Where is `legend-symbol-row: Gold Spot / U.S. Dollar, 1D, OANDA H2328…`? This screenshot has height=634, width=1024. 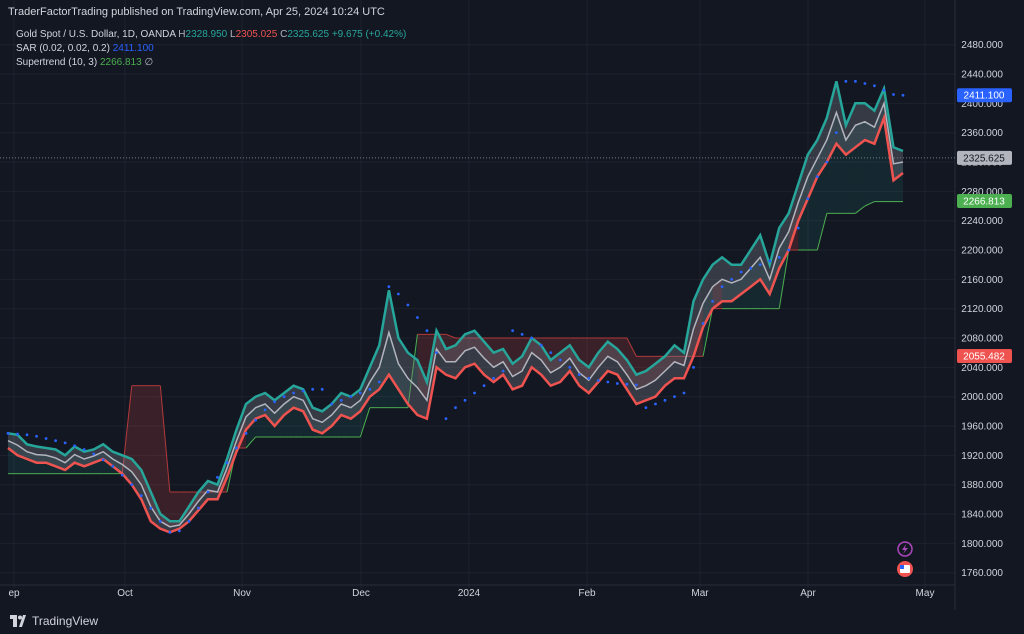
legend-symbol-row: Gold Spot / U.S. Dollar, 1D, OANDA H2328… is located at coordinates (211, 35).